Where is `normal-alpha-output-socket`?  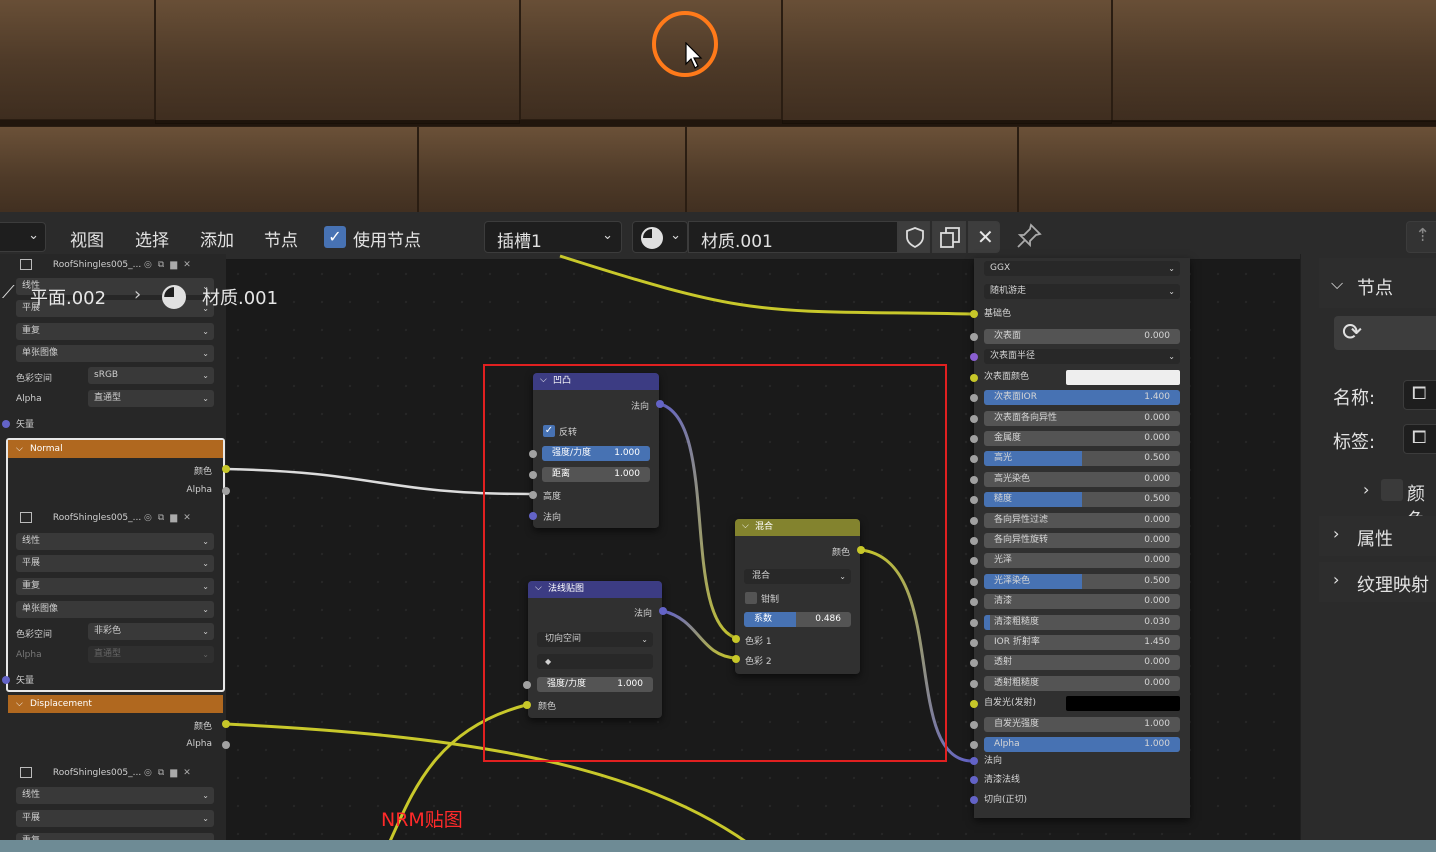
normal-alpha-output-socket is located at coordinates (226, 491).